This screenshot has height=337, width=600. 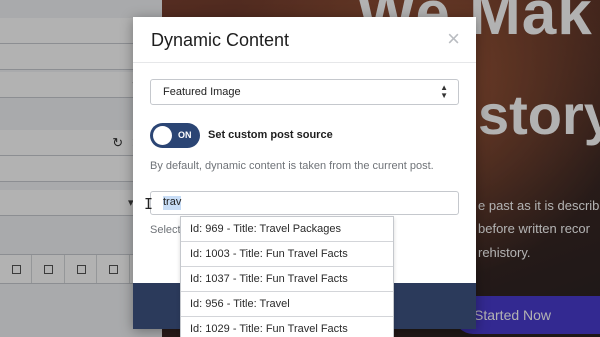 I want to click on modal-header: Dynamic Content ×, so click(x=304, y=40).